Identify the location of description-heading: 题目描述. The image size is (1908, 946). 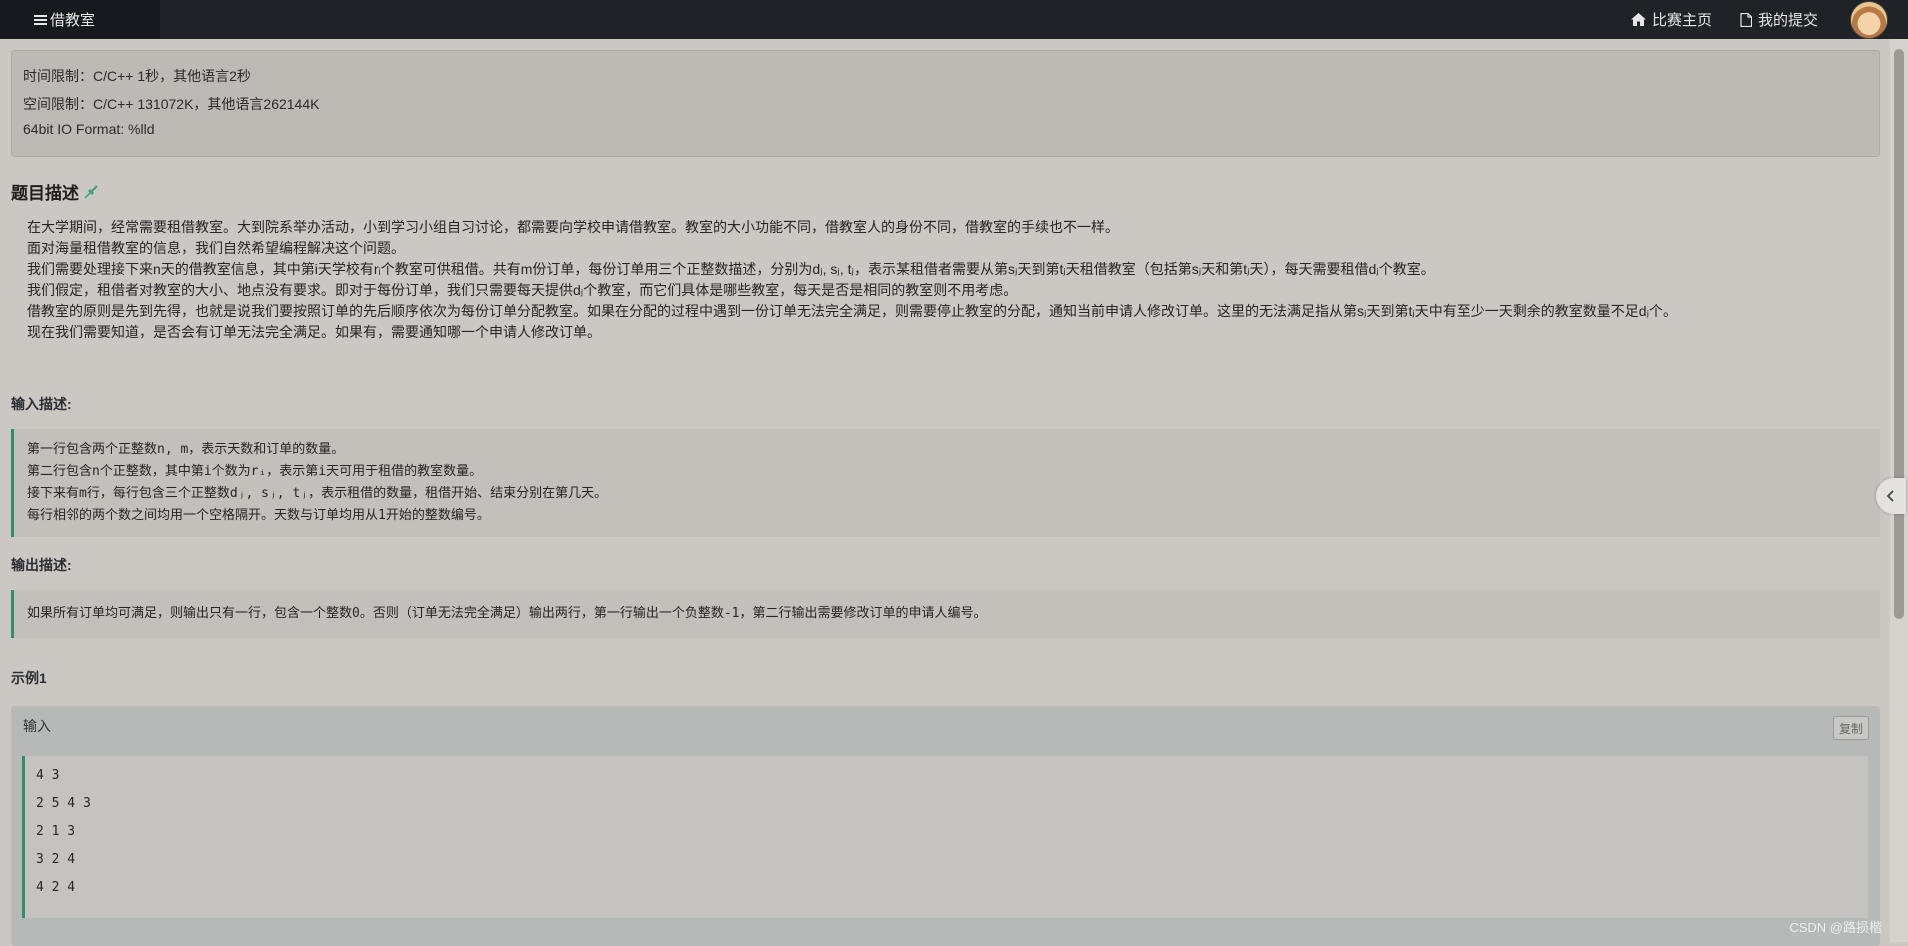
(54, 191).